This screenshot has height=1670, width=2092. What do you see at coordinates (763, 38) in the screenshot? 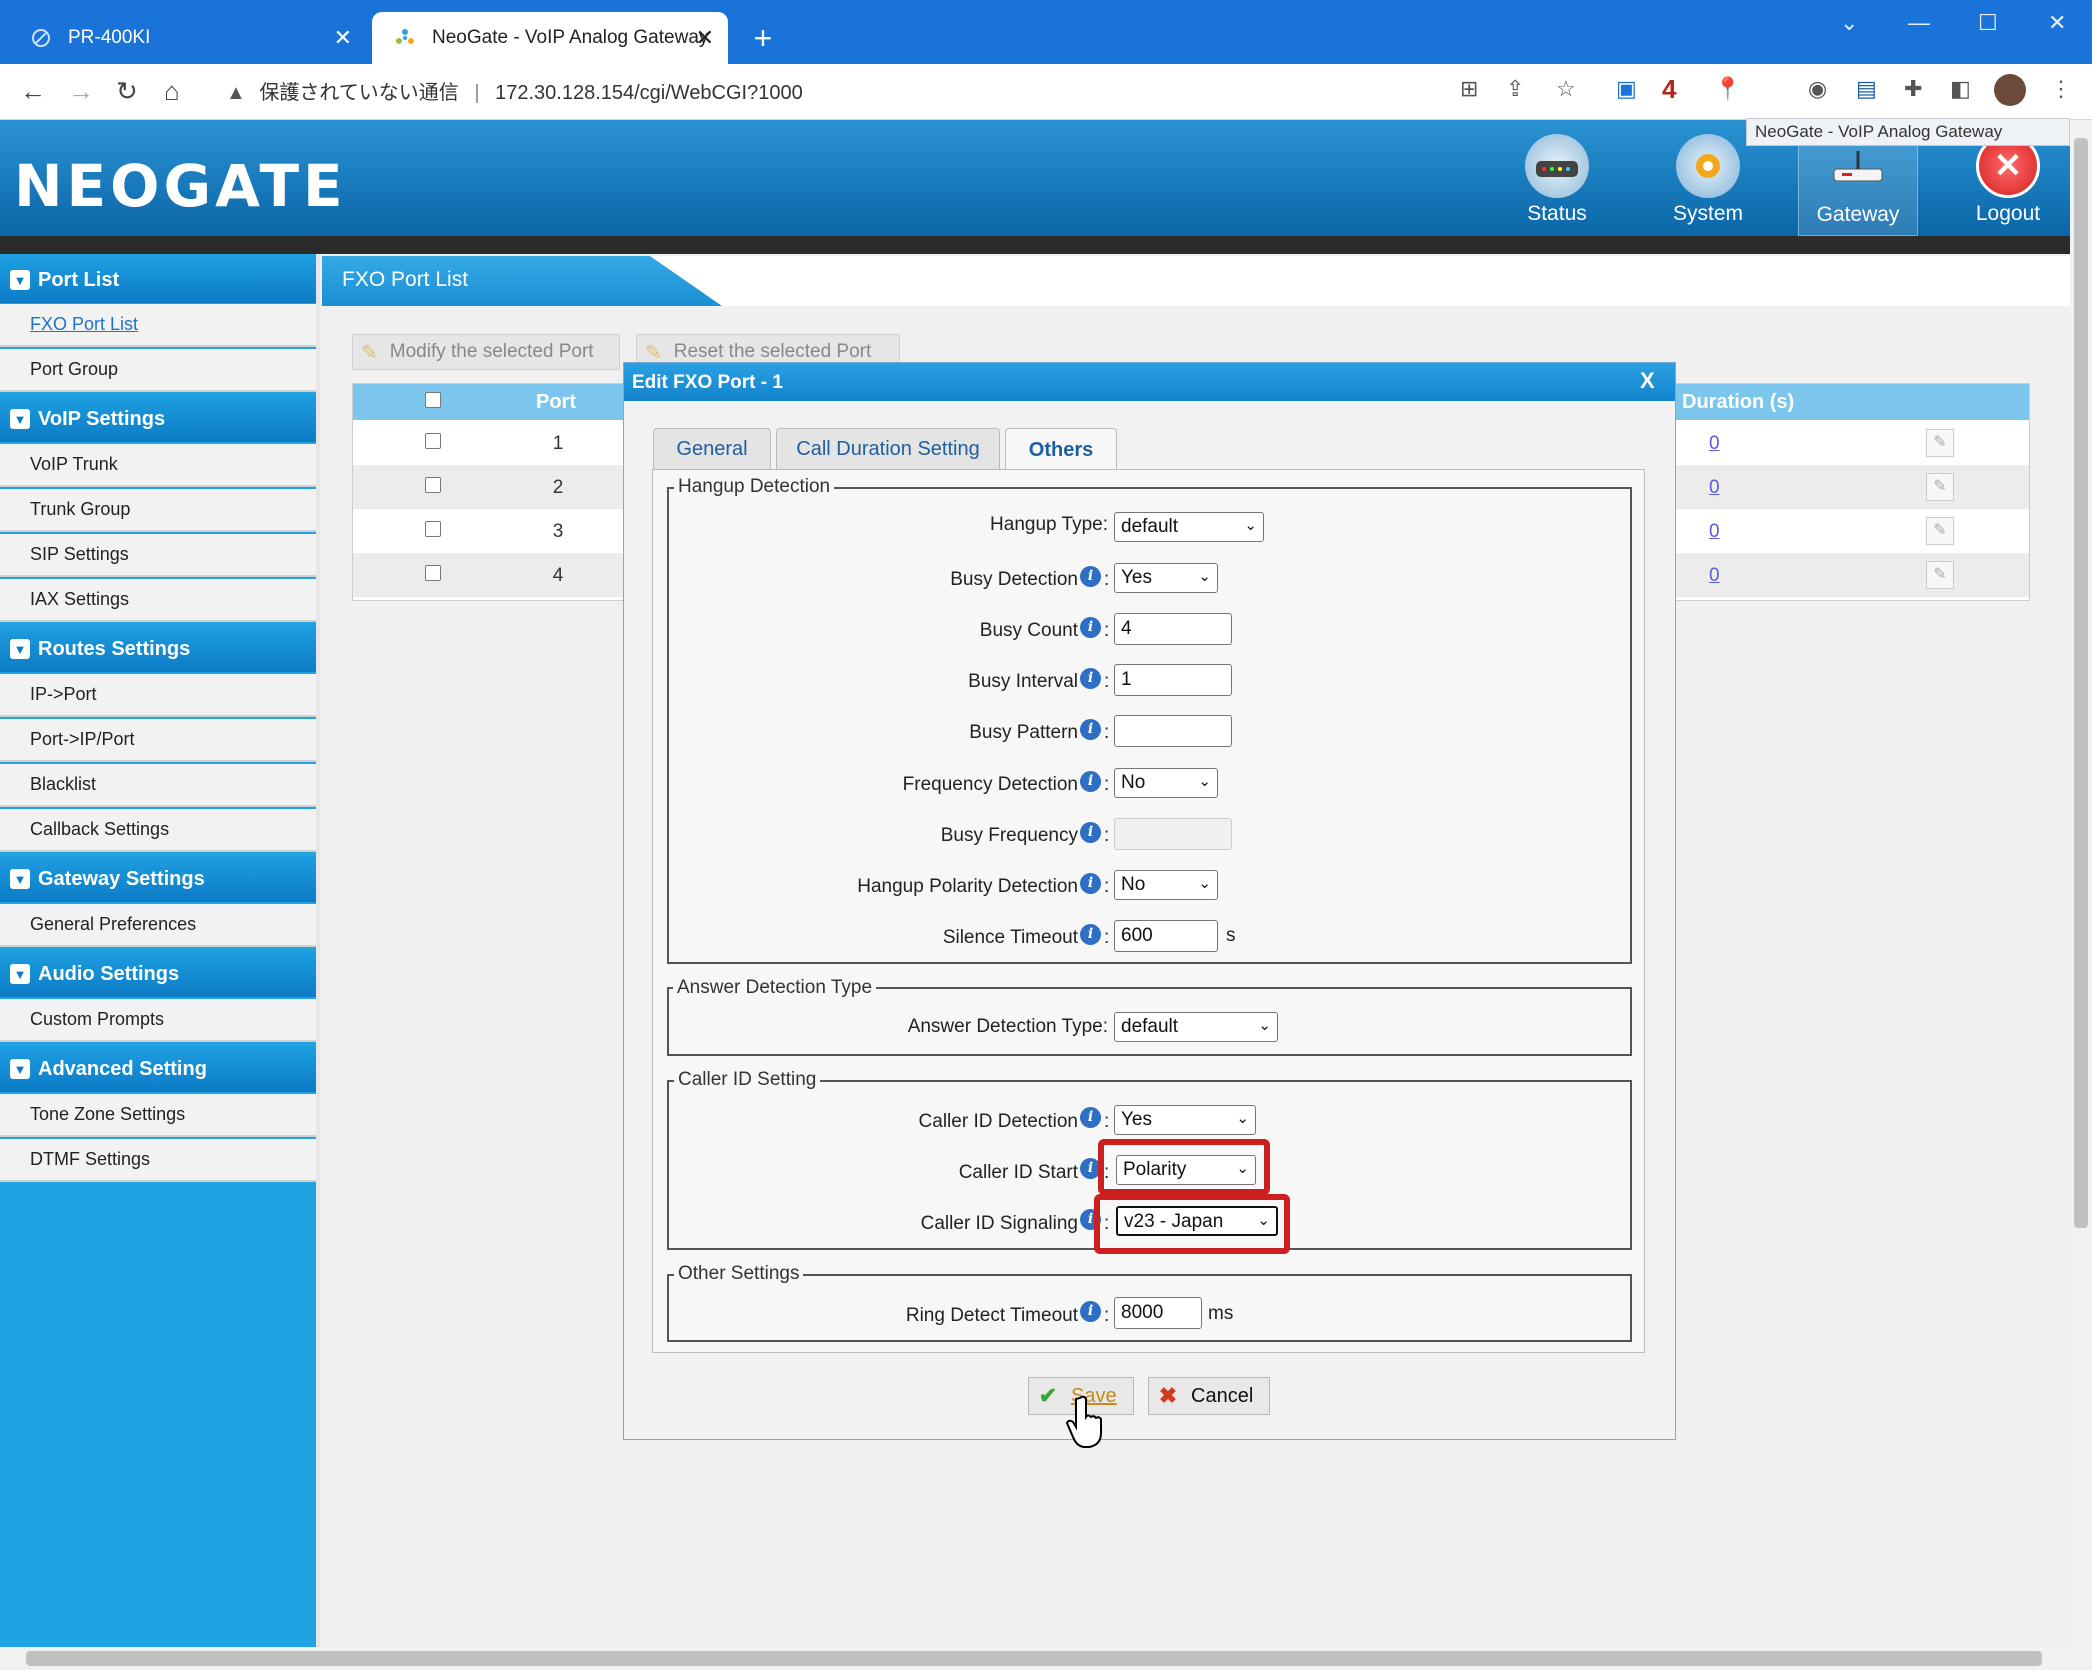
I see `new-tab-button: +` at bounding box center [763, 38].